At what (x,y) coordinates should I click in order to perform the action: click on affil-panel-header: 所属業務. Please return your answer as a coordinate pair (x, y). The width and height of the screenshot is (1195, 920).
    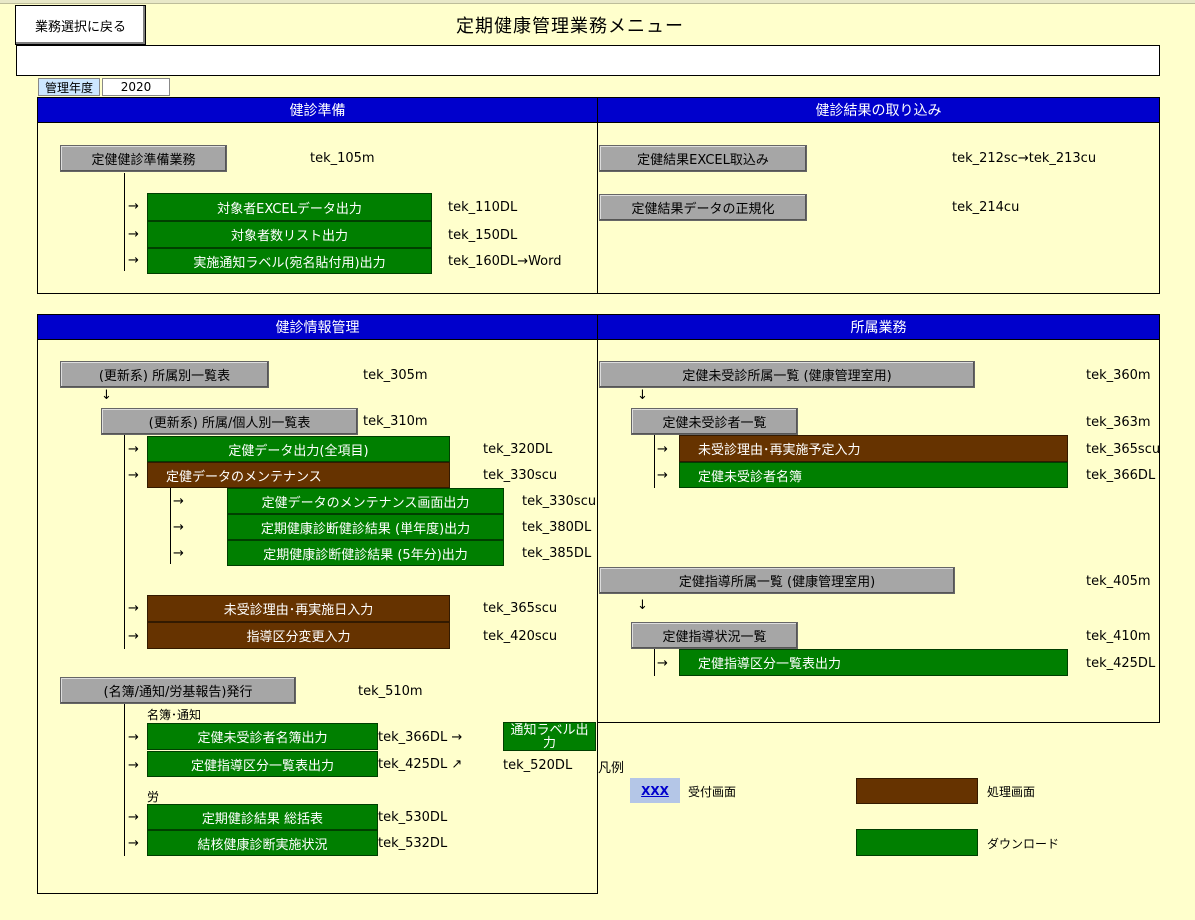
    Looking at the image, I should click on (878, 327).